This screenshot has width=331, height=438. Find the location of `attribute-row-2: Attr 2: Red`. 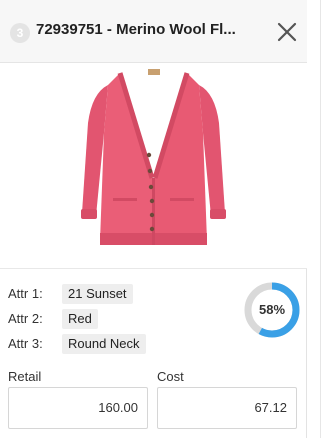

attribute-row-2: Attr 2: Red is located at coordinates (53, 319).